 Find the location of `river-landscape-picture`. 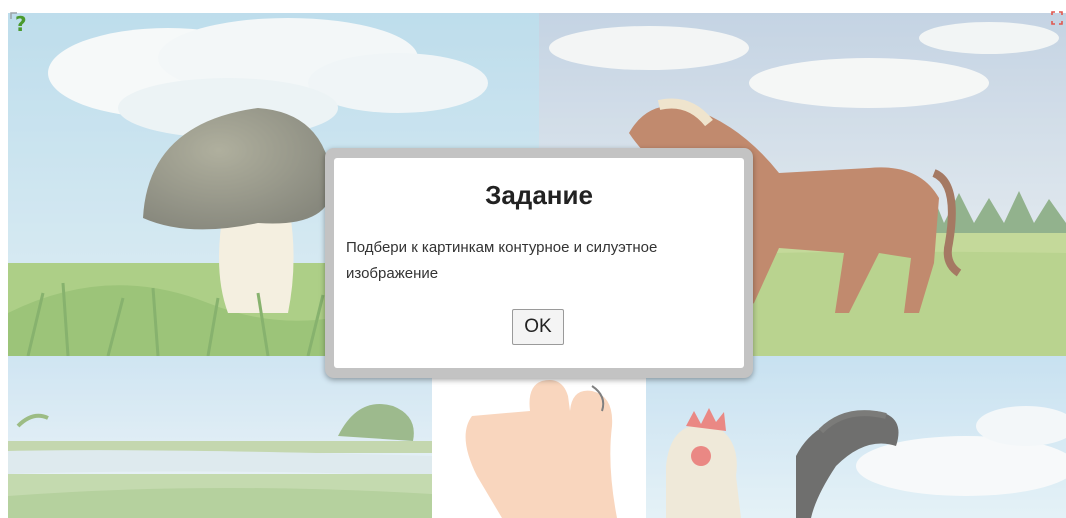

river-landscape-picture is located at coordinates (220, 437).